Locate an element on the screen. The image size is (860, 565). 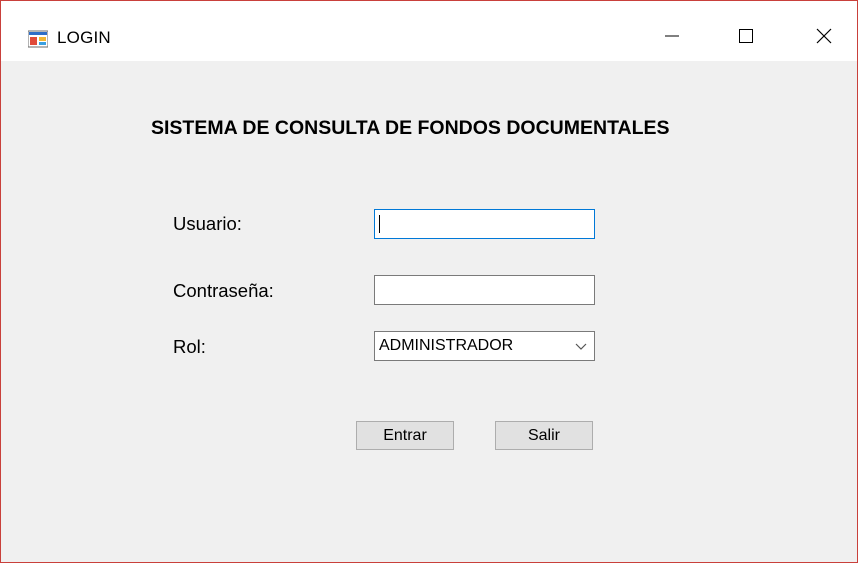
app-form-icon is located at coordinates (38, 39).